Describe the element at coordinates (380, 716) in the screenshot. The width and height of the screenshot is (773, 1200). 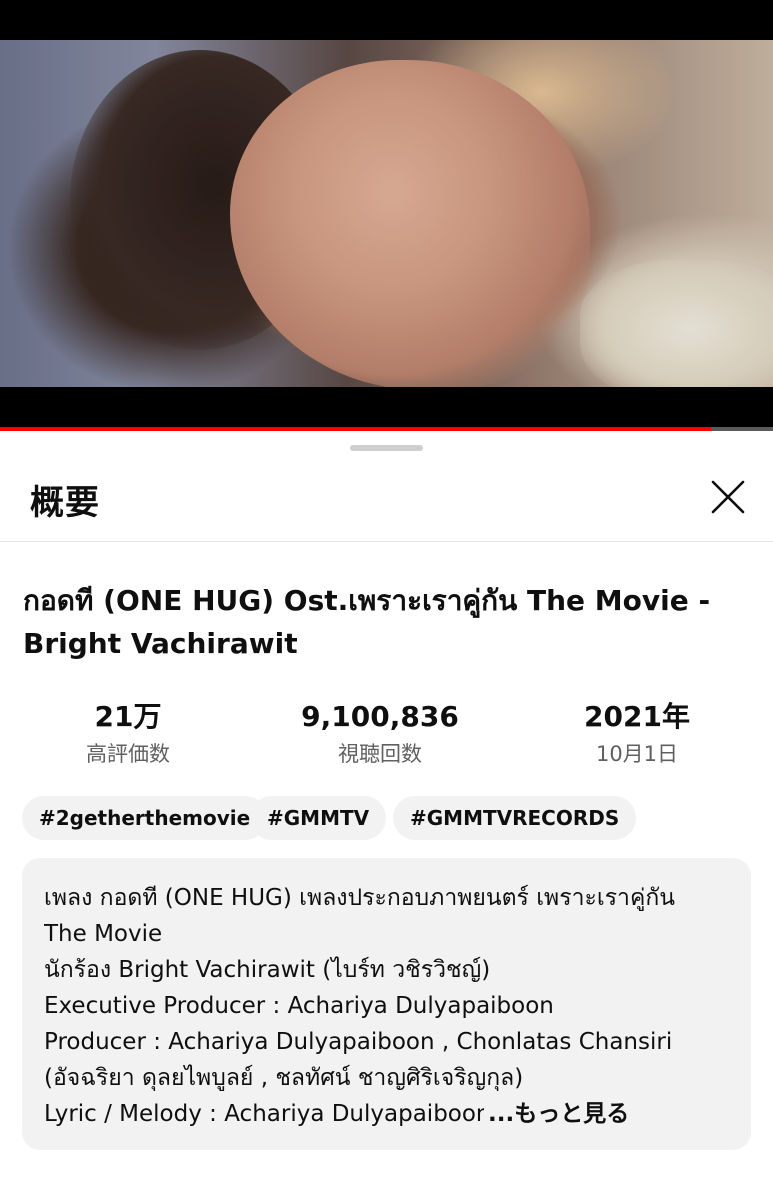
I see `views-count: 9,100,836` at that location.